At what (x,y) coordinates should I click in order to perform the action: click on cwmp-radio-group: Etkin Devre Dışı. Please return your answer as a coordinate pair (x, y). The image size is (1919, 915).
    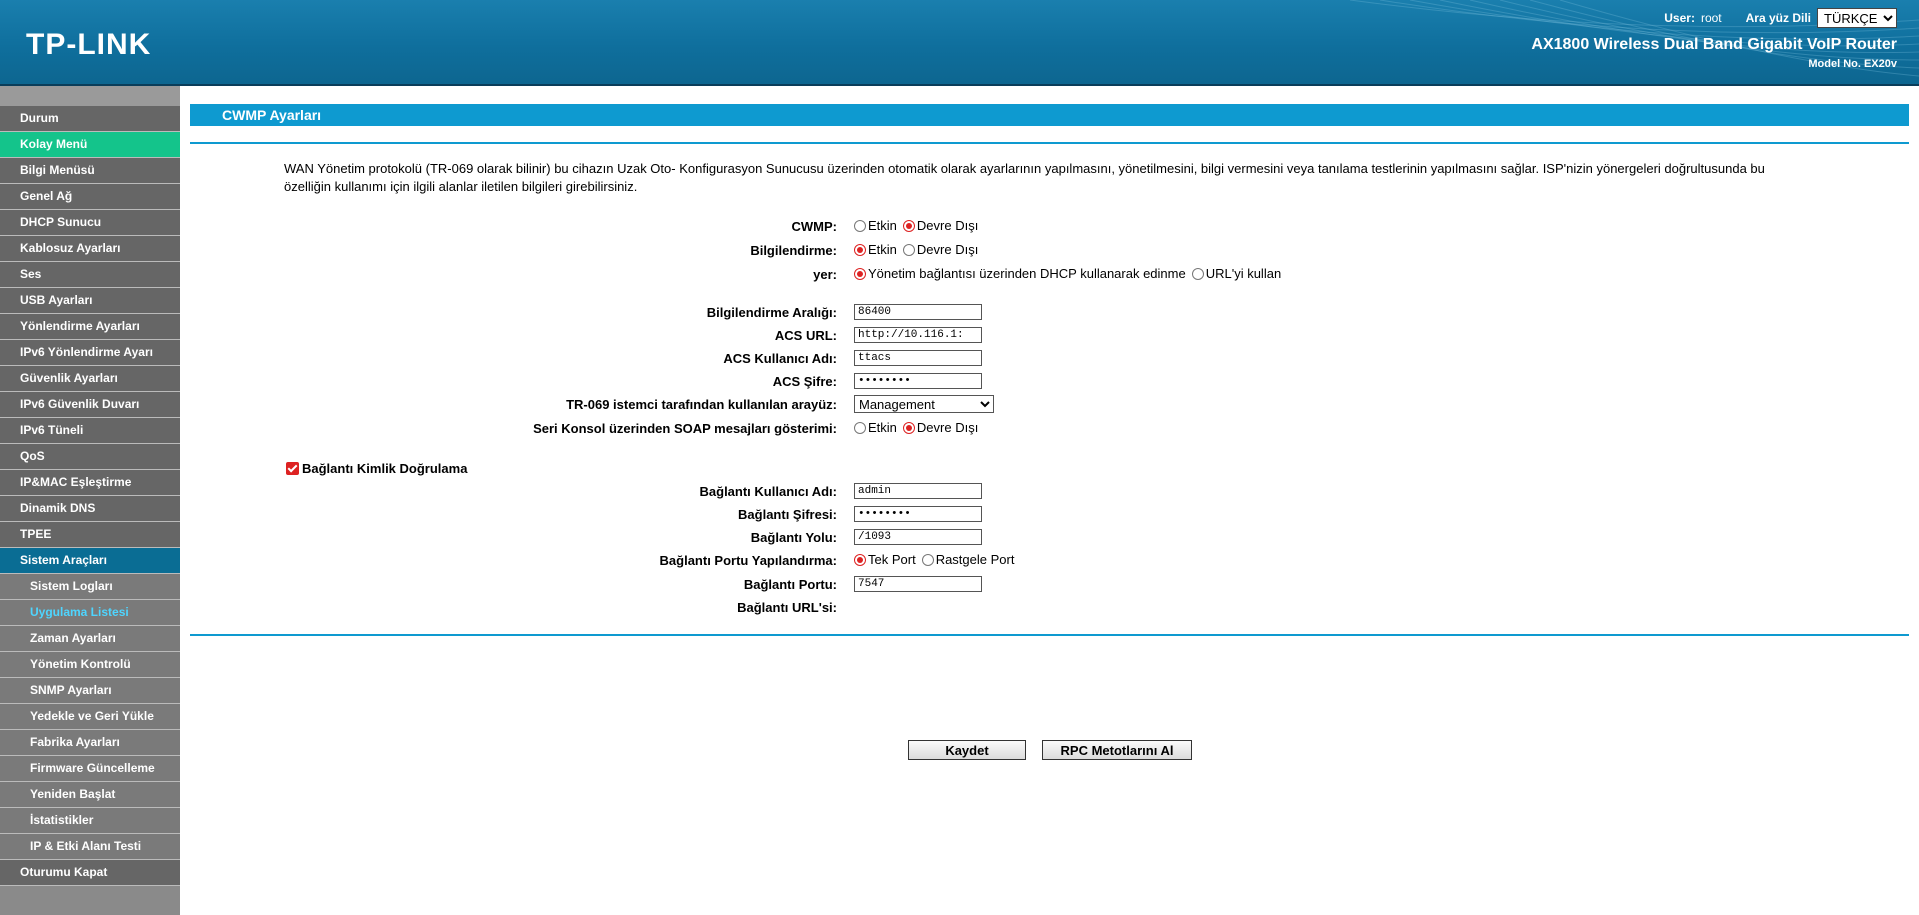
    Looking at the image, I should click on (919, 225).